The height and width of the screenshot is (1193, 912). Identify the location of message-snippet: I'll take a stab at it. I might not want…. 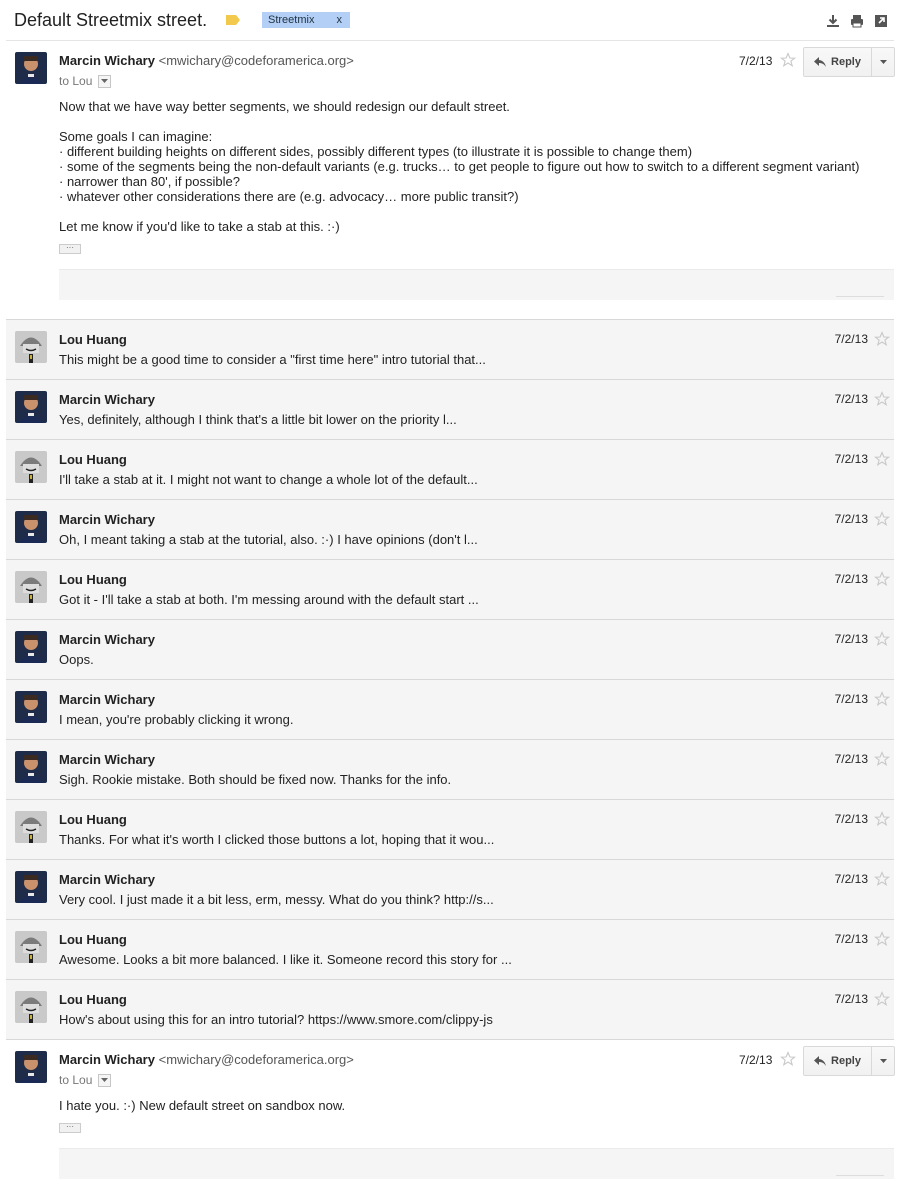
(268, 479).